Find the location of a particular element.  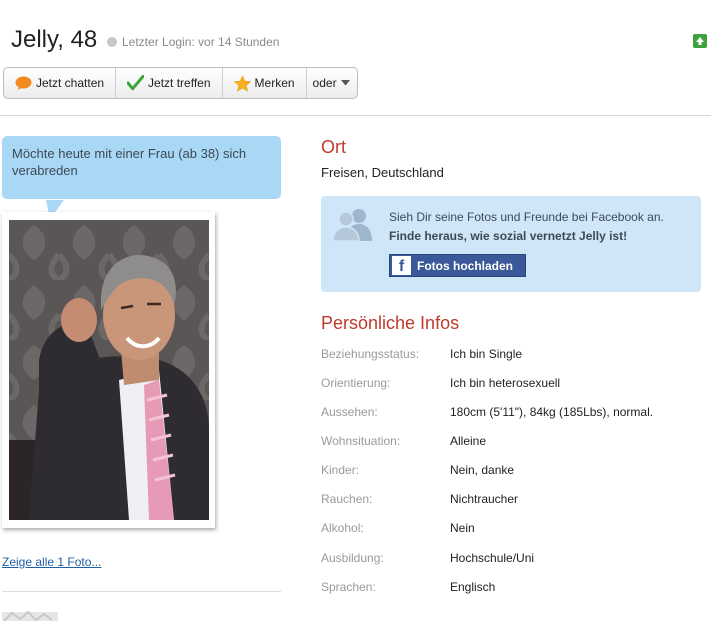

info-value-living: Alleine is located at coordinates (468, 441).